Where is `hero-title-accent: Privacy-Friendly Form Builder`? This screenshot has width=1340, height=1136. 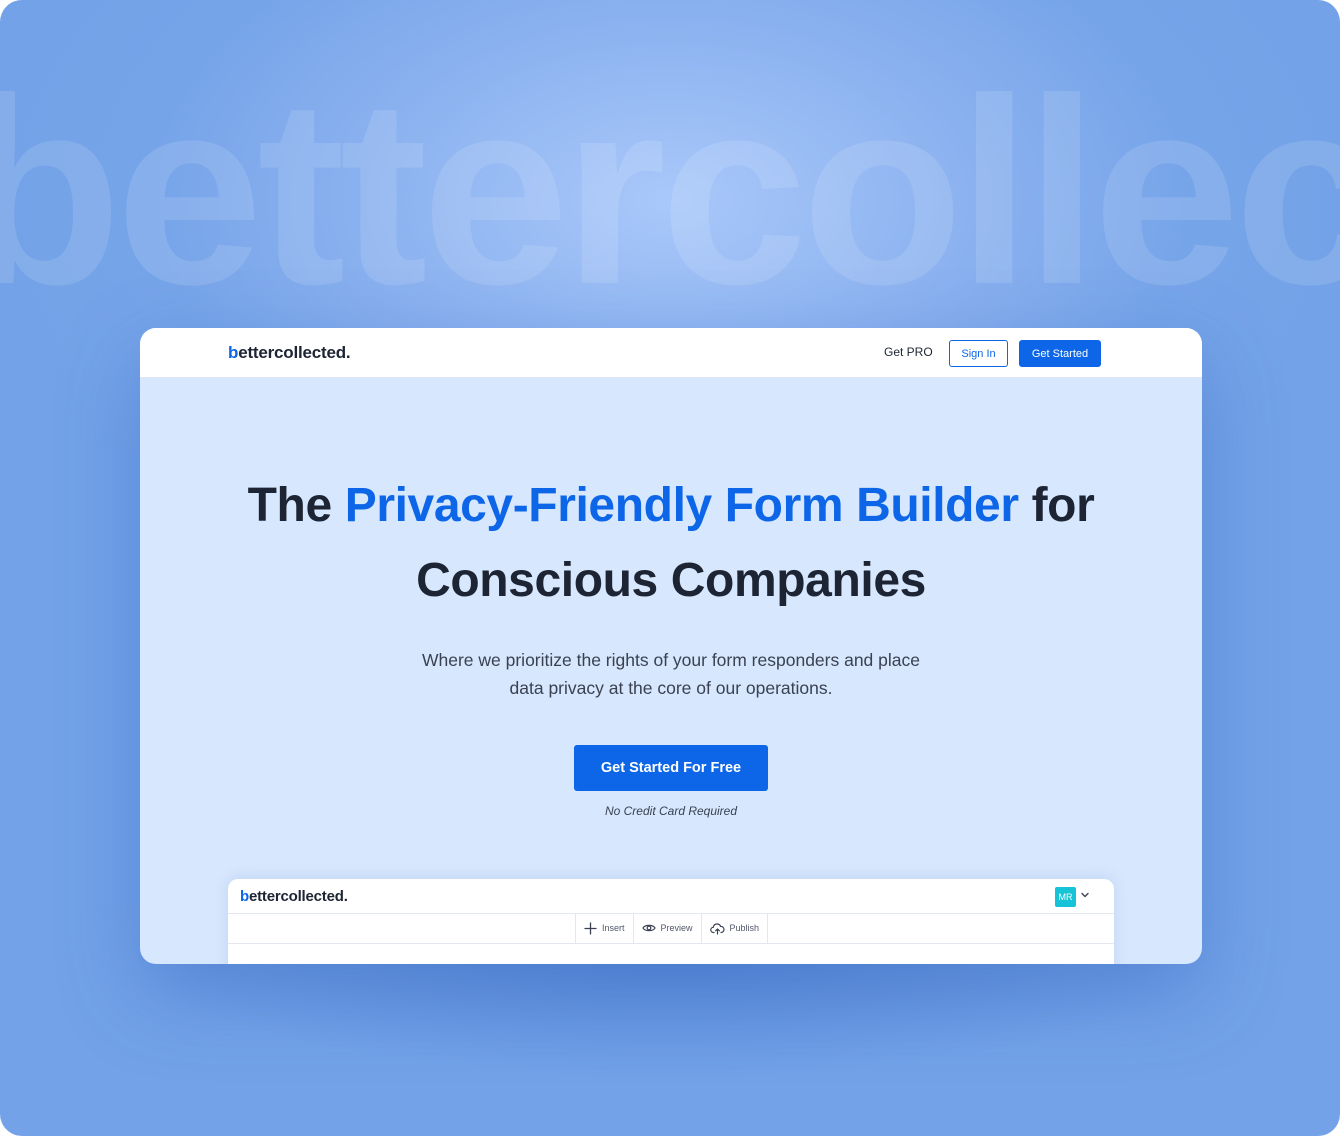 hero-title-accent: Privacy-Friendly Form Builder is located at coordinates (681, 505).